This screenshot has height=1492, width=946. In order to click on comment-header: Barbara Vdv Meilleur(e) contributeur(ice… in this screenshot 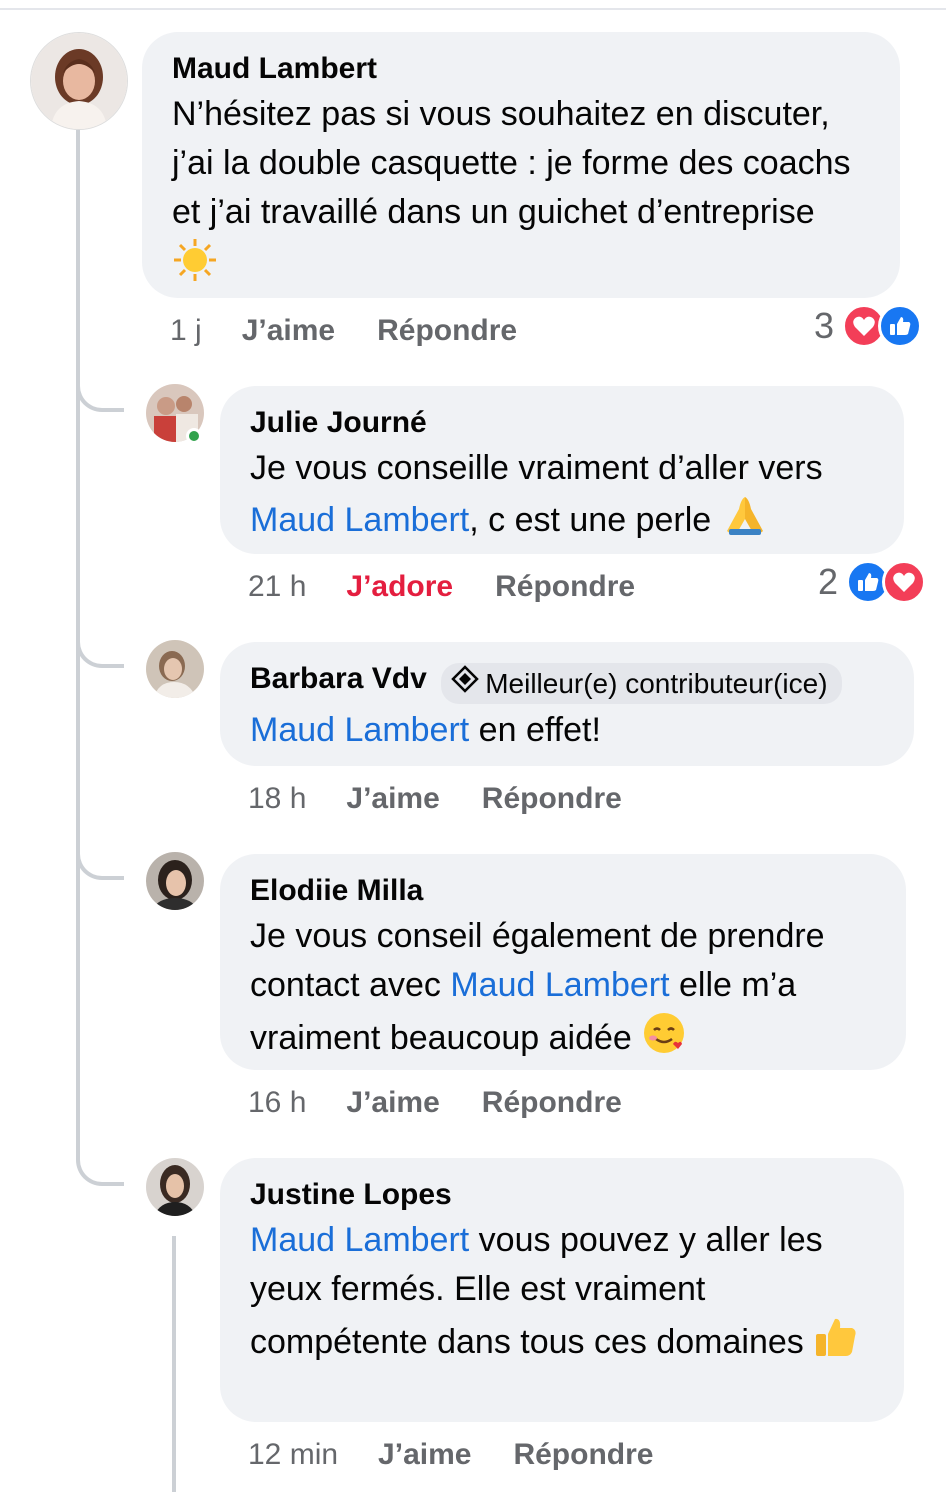, I will do `click(567, 682)`.